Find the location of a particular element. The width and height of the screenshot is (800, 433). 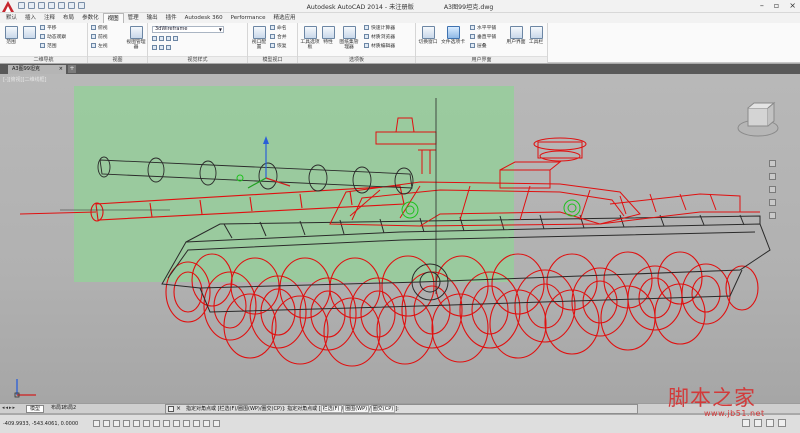

join-label: 合并 is located at coordinates (282, 37).